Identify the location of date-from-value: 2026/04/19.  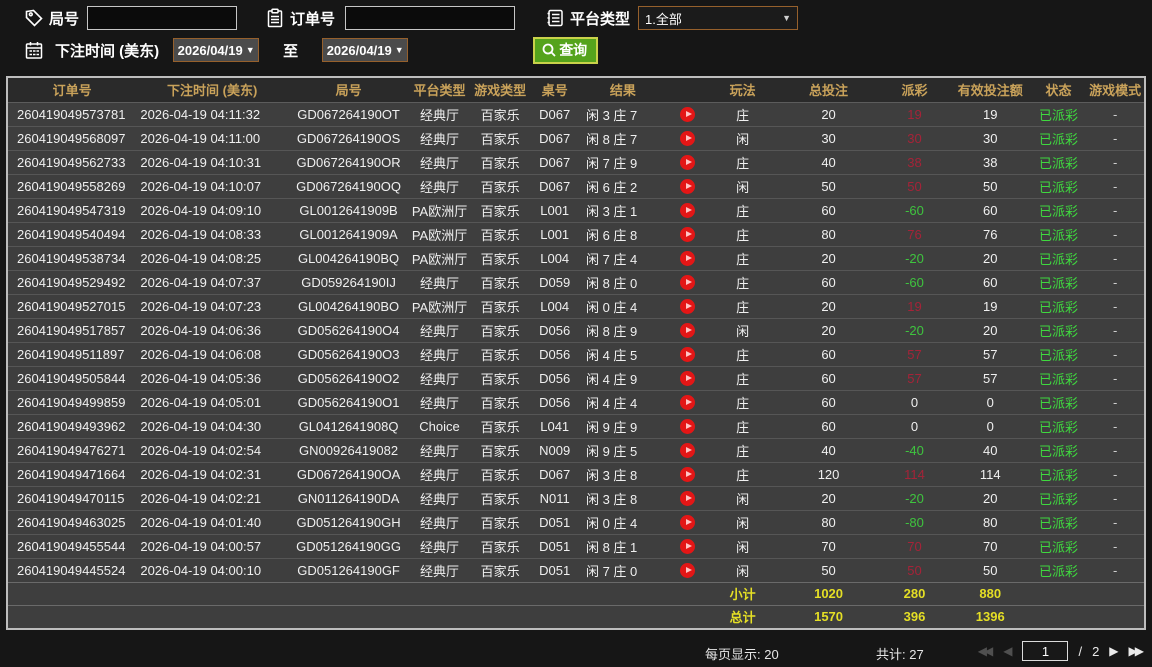
(210, 50).